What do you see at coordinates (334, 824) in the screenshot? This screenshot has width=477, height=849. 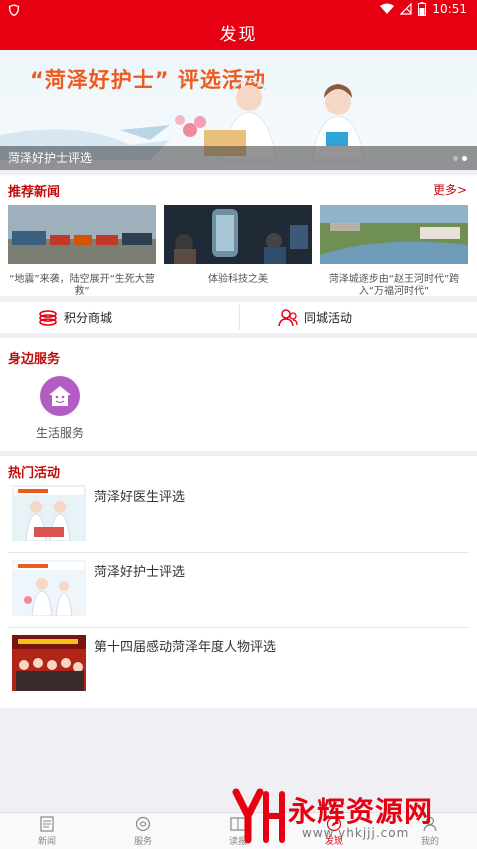 I see `discover-icon` at bounding box center [334, 824].